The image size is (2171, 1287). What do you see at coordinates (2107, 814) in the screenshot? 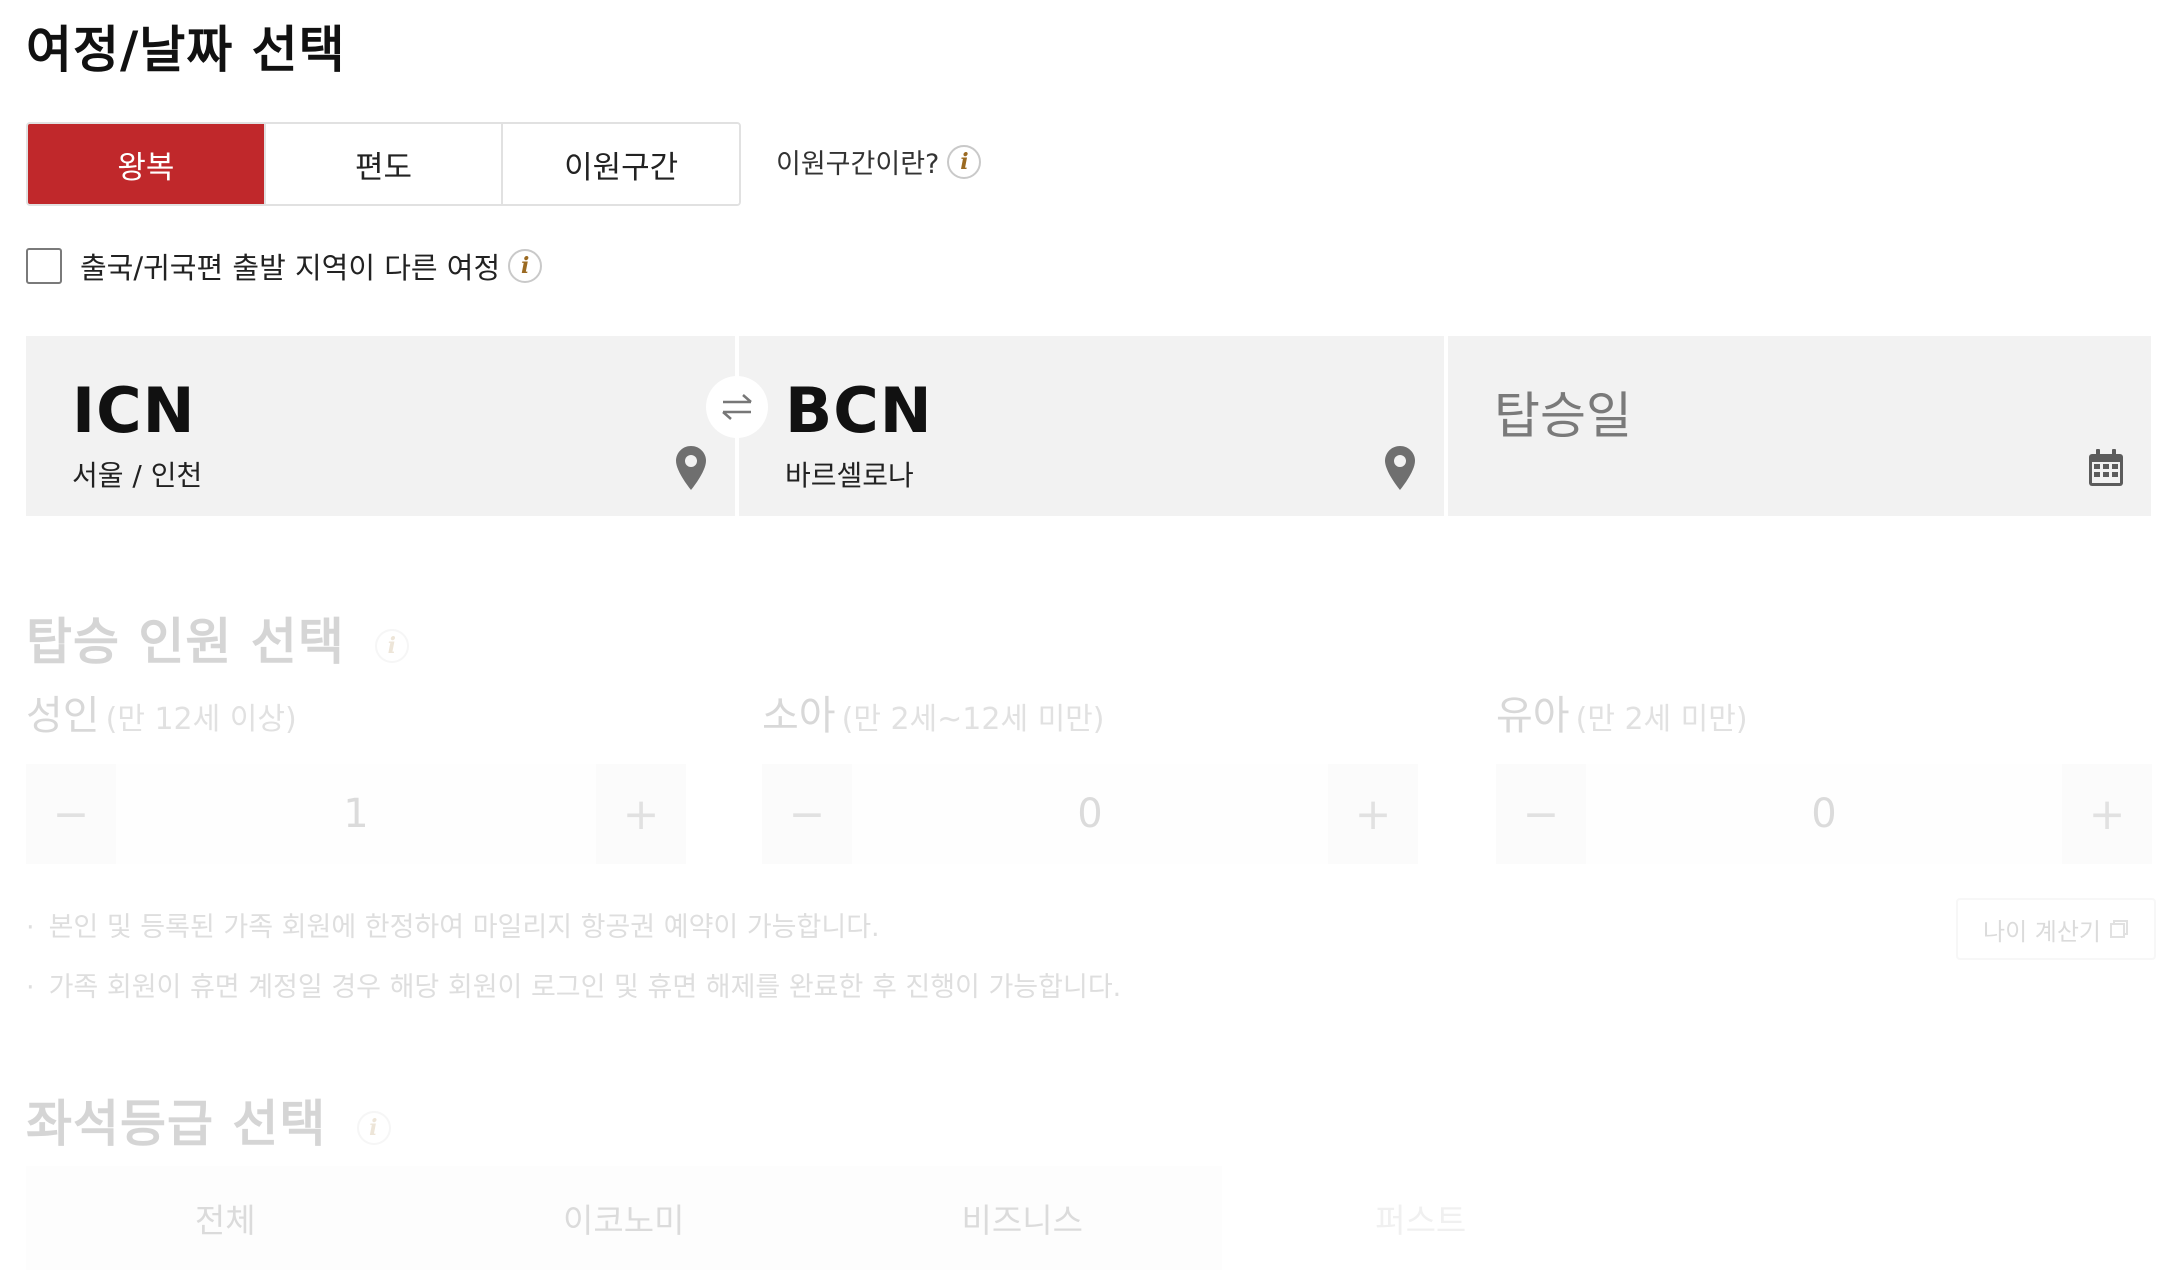
I see `infant-increase-button: +` at bounding box center [2107, 814].